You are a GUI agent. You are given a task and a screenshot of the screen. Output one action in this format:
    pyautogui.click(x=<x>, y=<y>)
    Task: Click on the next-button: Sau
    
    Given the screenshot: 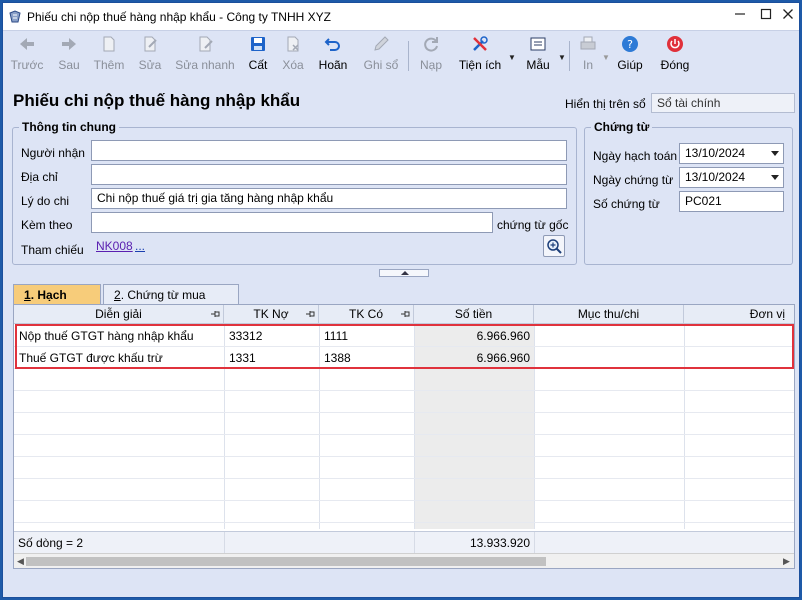 What is the action you would take?
    pyautogui.click(x=69, y=56)
    